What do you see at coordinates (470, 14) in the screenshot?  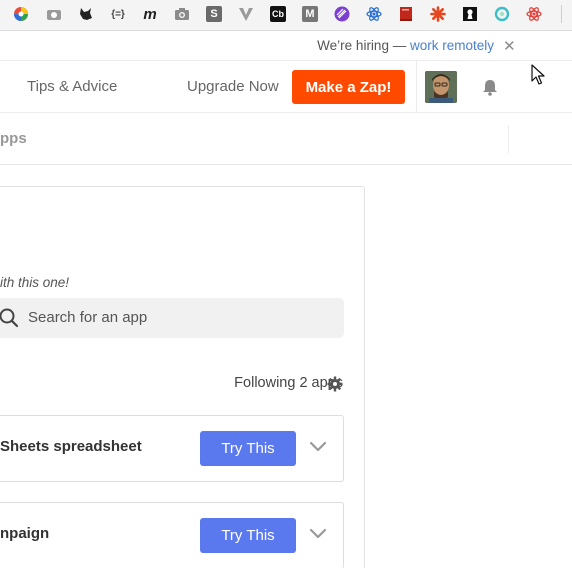 I see `keyhole-icon` at bounding box center [470, 14].